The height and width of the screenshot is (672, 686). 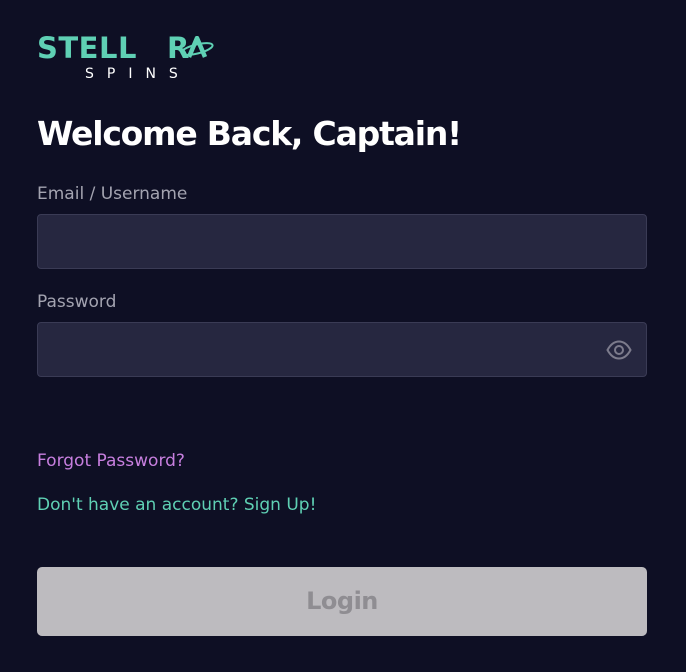 What do you see at coordinates (138, 74) in the screenshot?
I see `logo-subtitle: SPINS` at bounding box center [138, 74].